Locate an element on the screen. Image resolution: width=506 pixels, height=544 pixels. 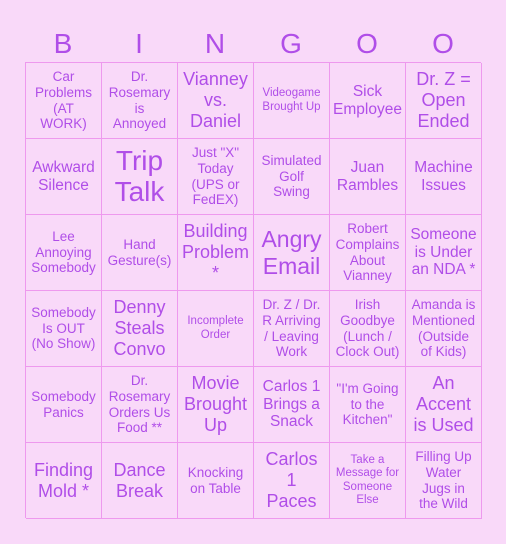
bingo-cell: "I'm Going to the Kitchen" is located at coordinates (368, 405).